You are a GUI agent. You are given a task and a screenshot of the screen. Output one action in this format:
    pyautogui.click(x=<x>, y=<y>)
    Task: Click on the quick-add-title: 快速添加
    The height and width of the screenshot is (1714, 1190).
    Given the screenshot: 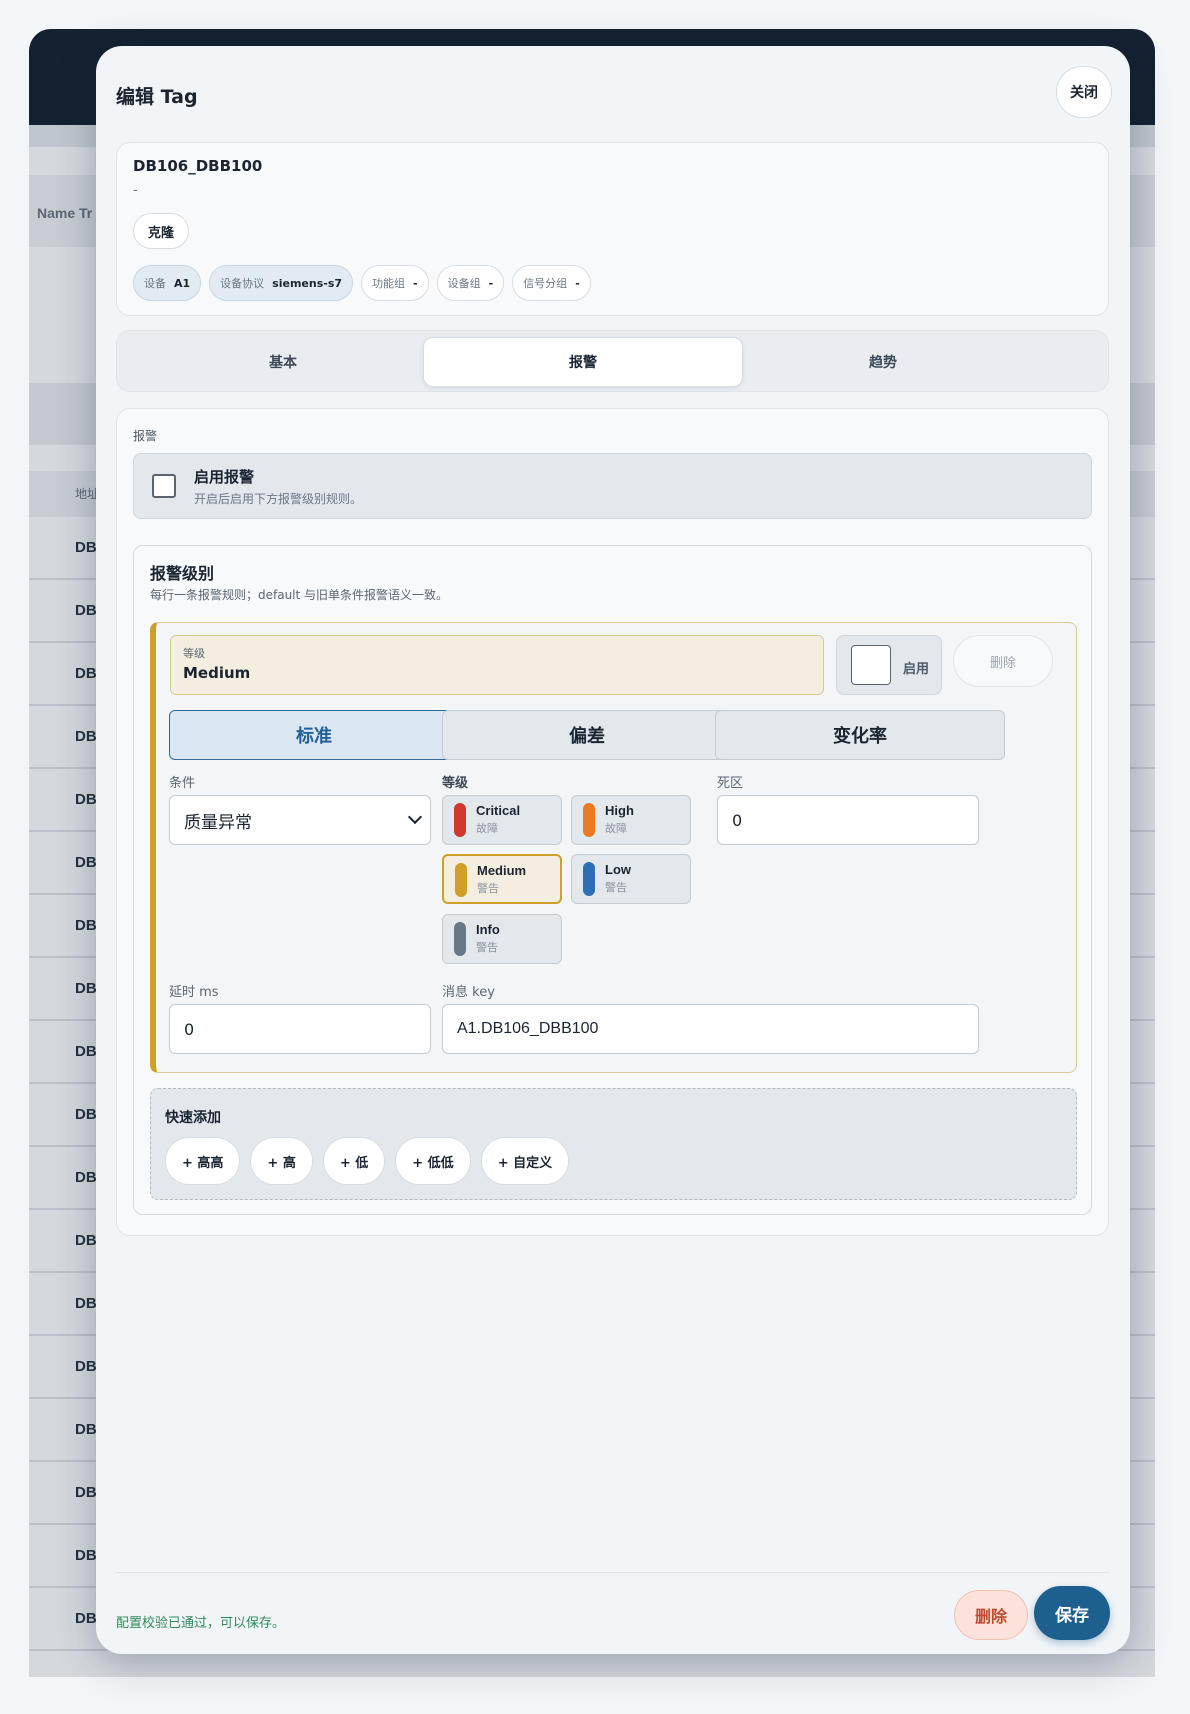 What is the action you would take?
    pyautogui.click(x=193, y=1118)
    